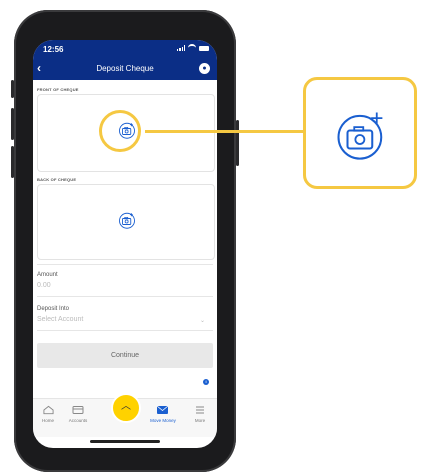 The height and width of the screenshot is (472, 425). Describe the element at coordinates (163, 420) in the screenshot. I see `tab-move-money-label: Move Money` at that location.